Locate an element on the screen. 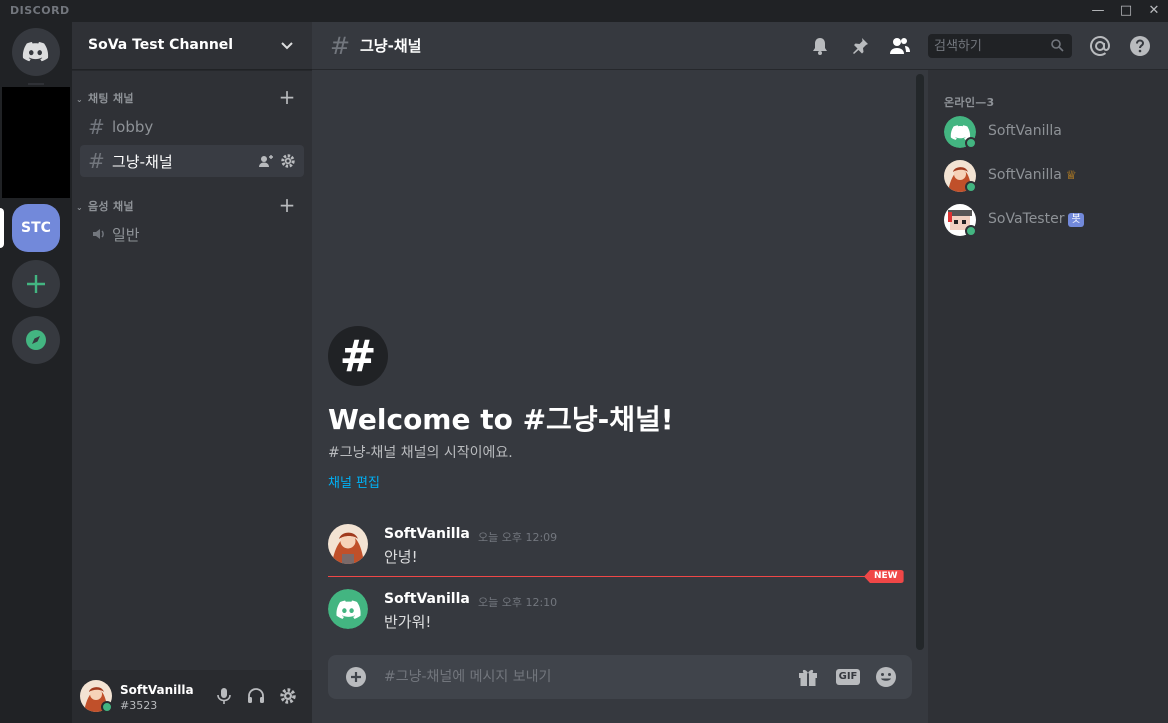  emoji-button is located at coordinates (886, 677).